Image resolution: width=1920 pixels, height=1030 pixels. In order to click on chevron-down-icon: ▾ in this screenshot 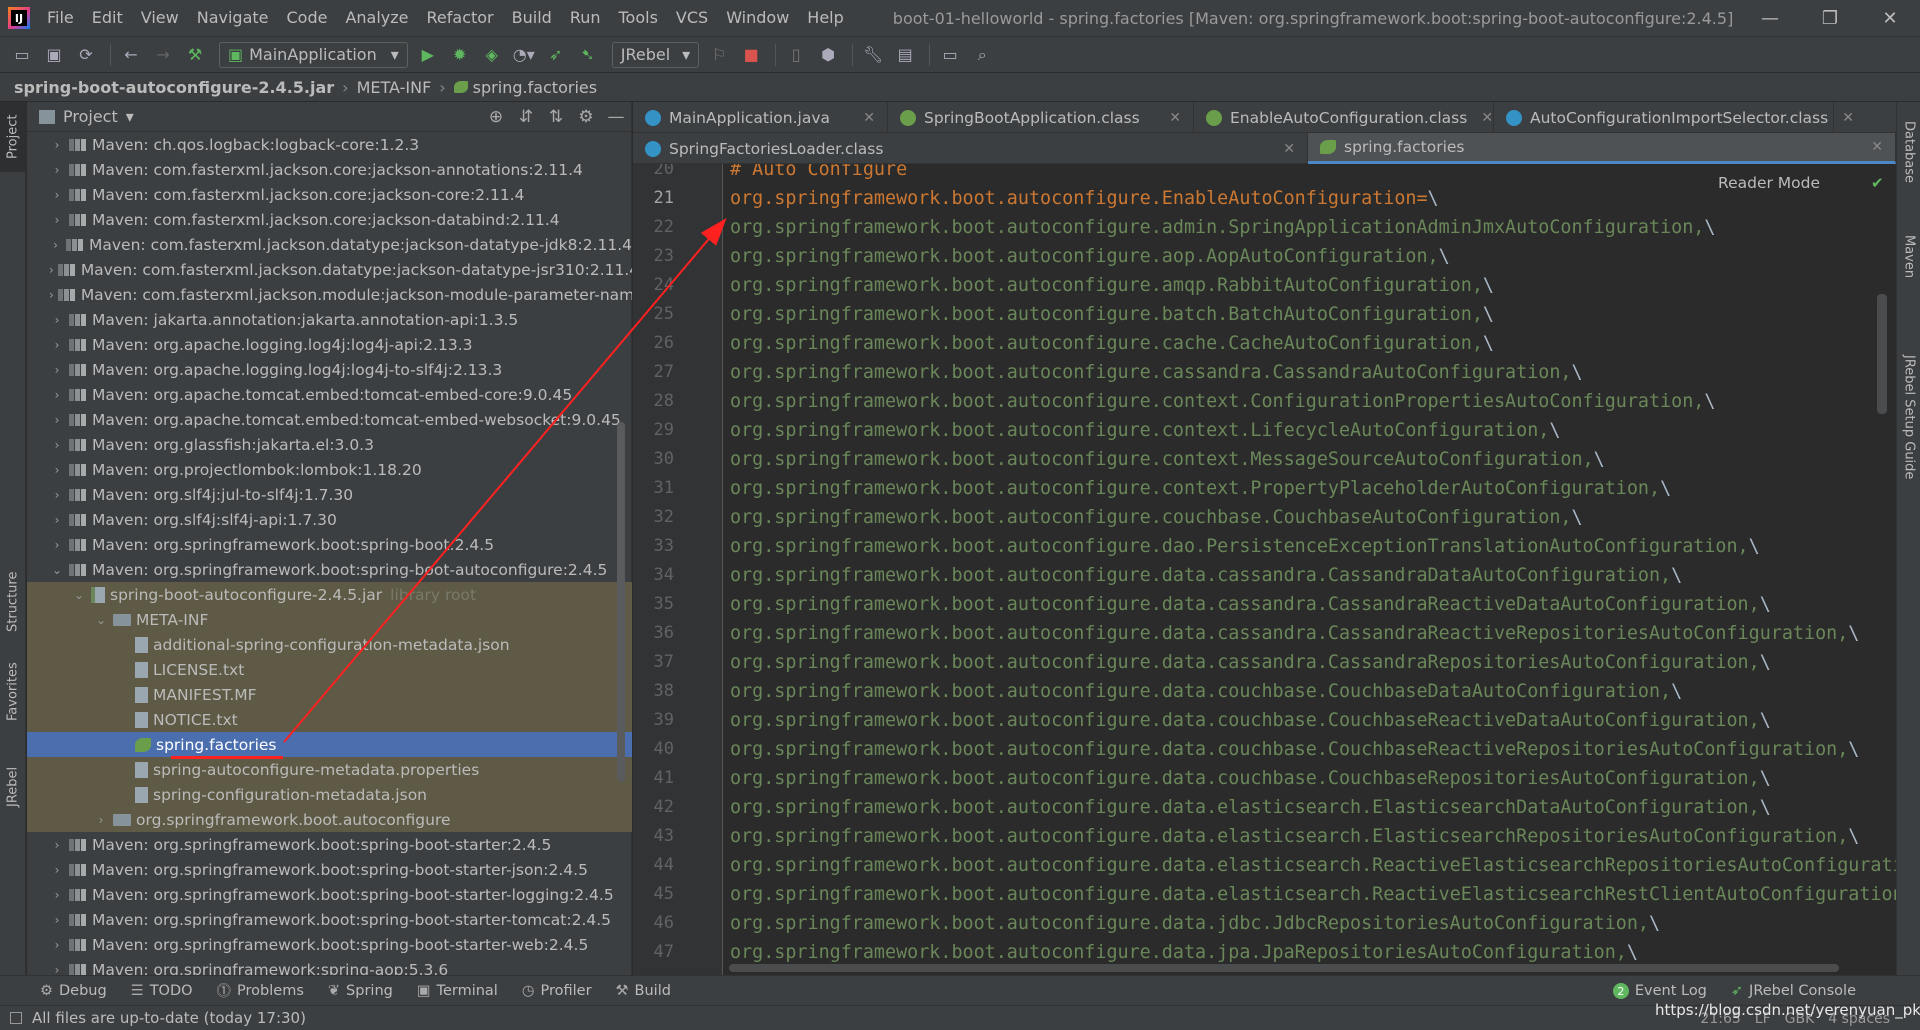, I will do `click(130, 116)`.